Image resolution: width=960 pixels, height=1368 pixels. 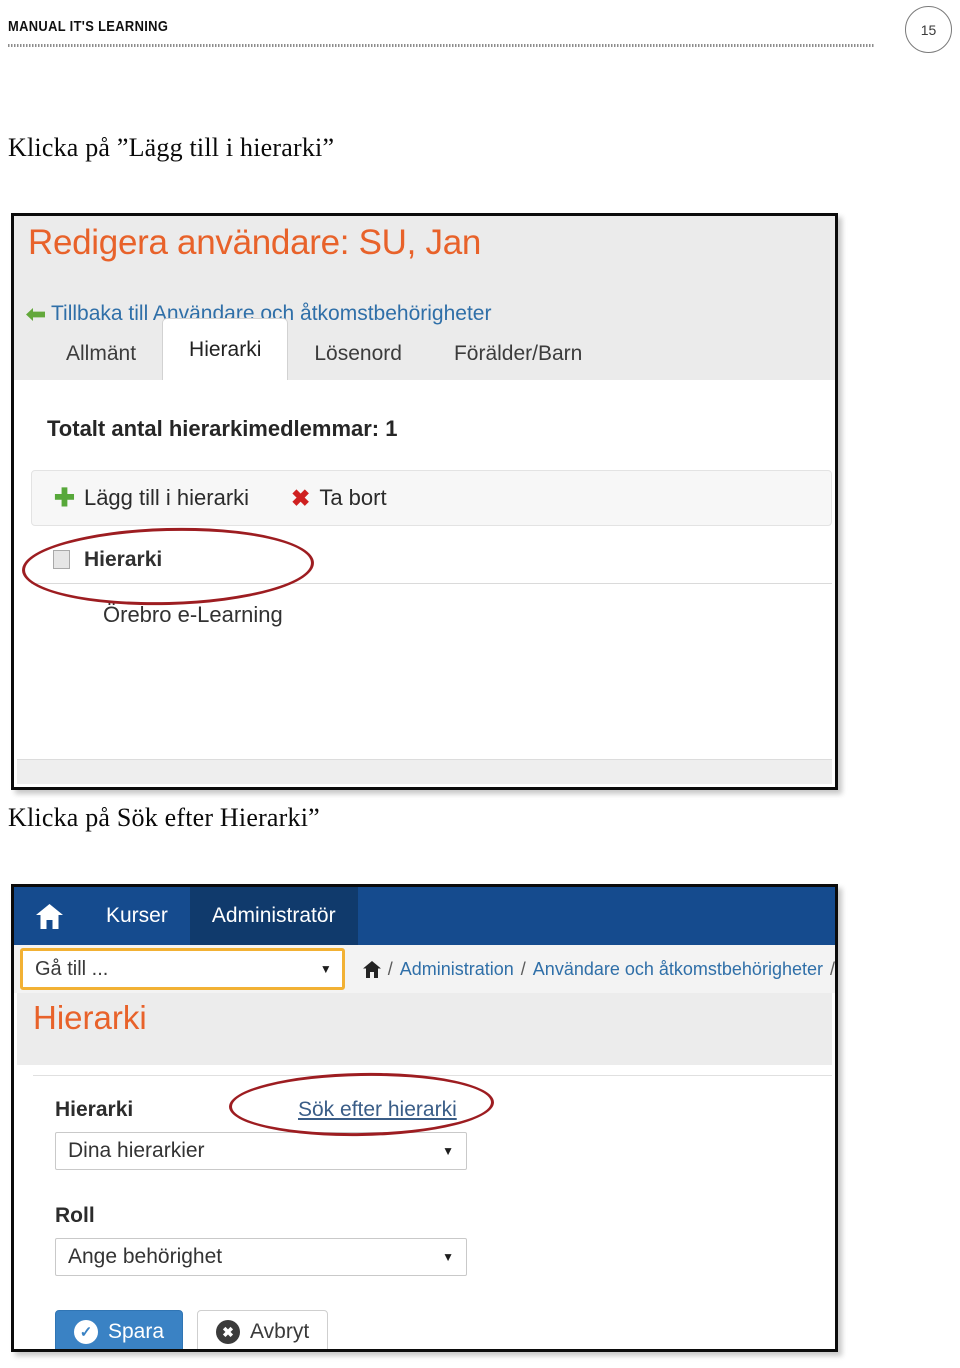 I want to click on x-circle-icon: ✖, so click(x=228, y=1332).